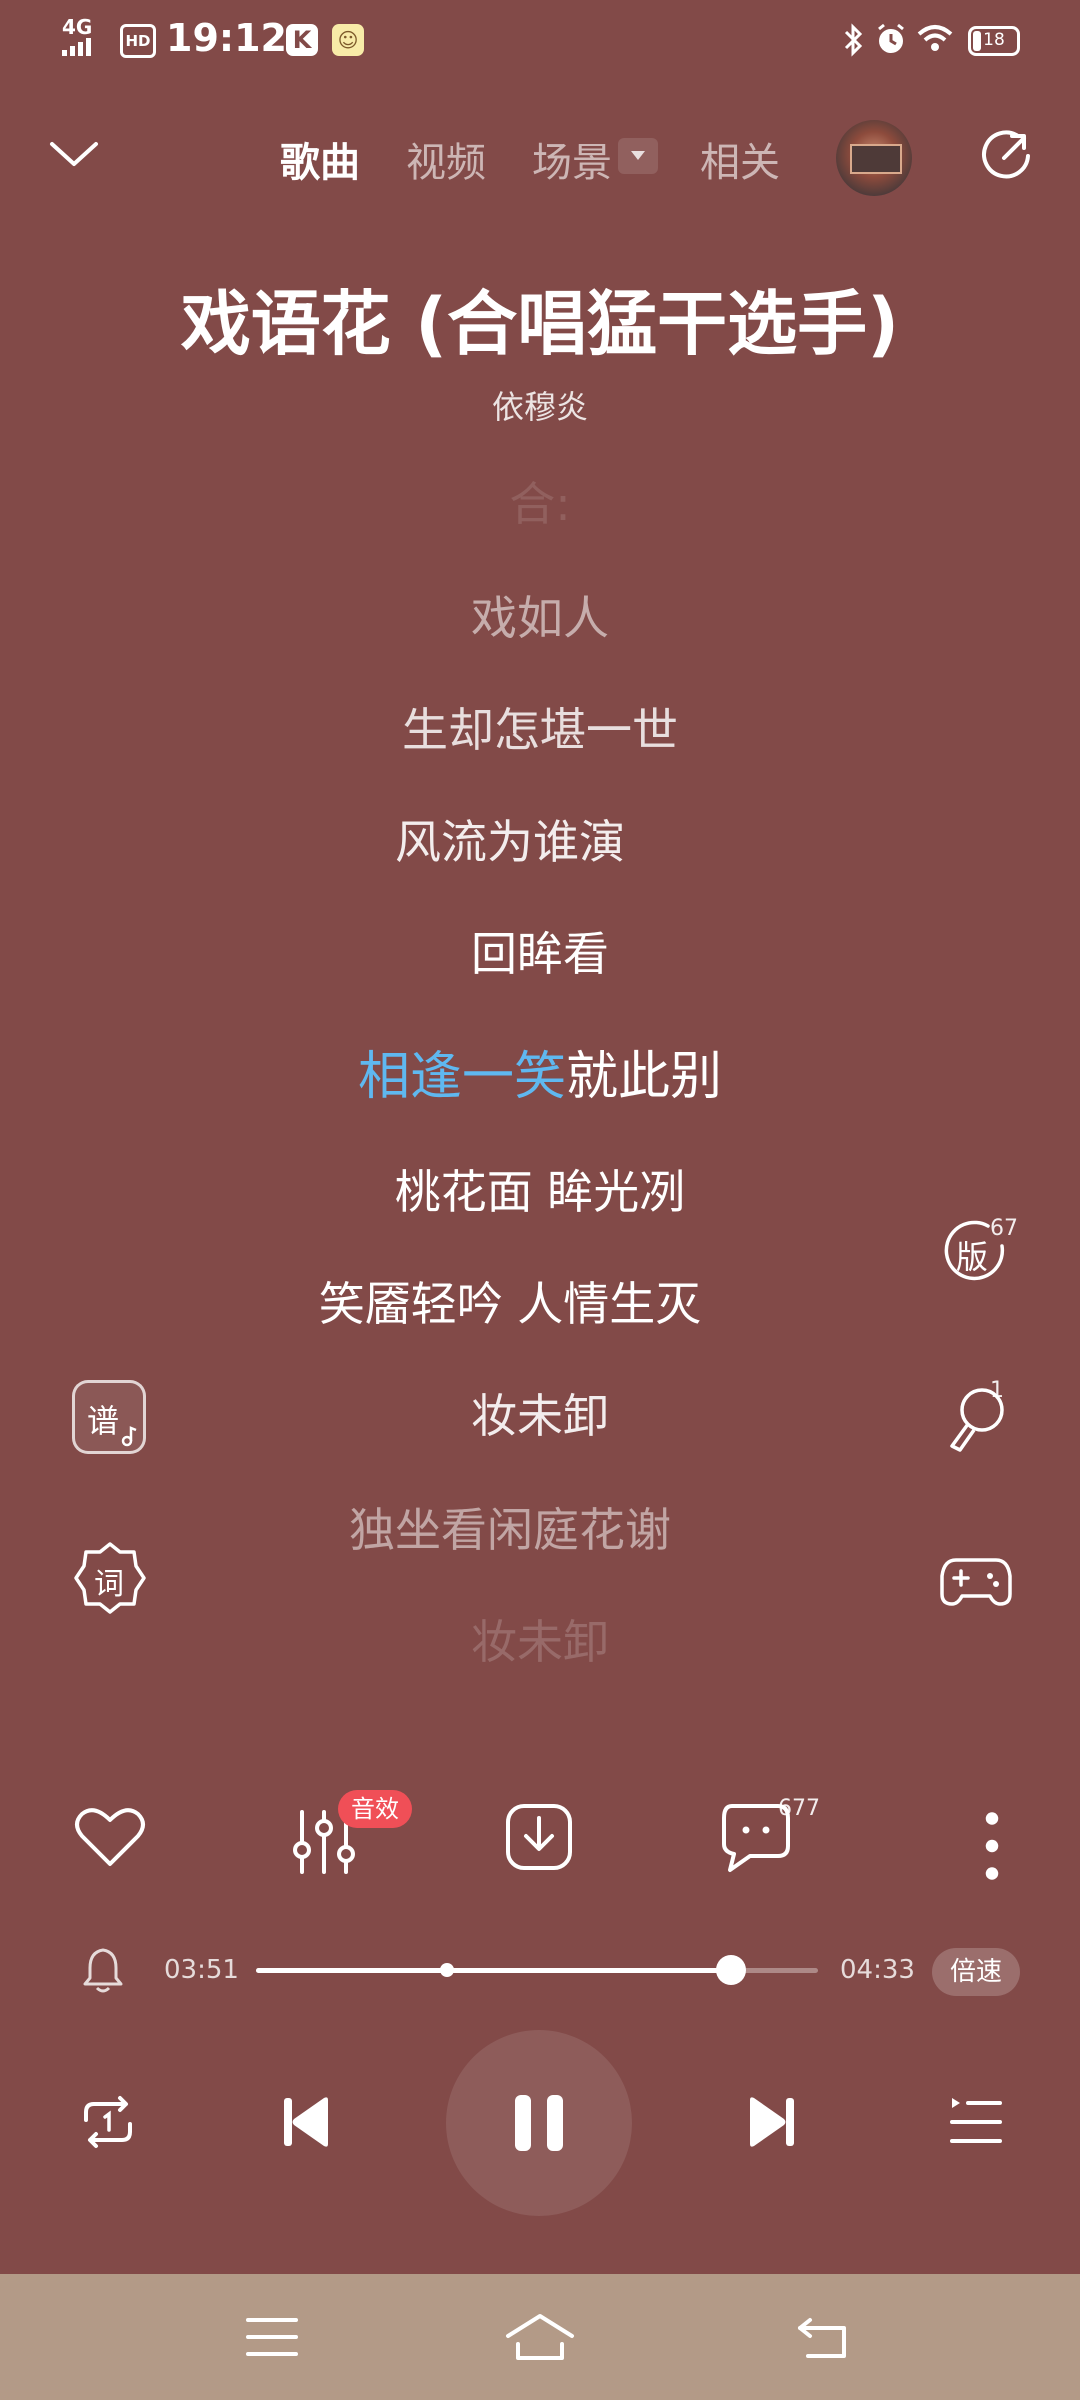  What do you see at coordinates (540, 324) in the screenshot?
I see `song-title: 戏语花 (合唱猛干选手)` at bounding box center [540, 324].